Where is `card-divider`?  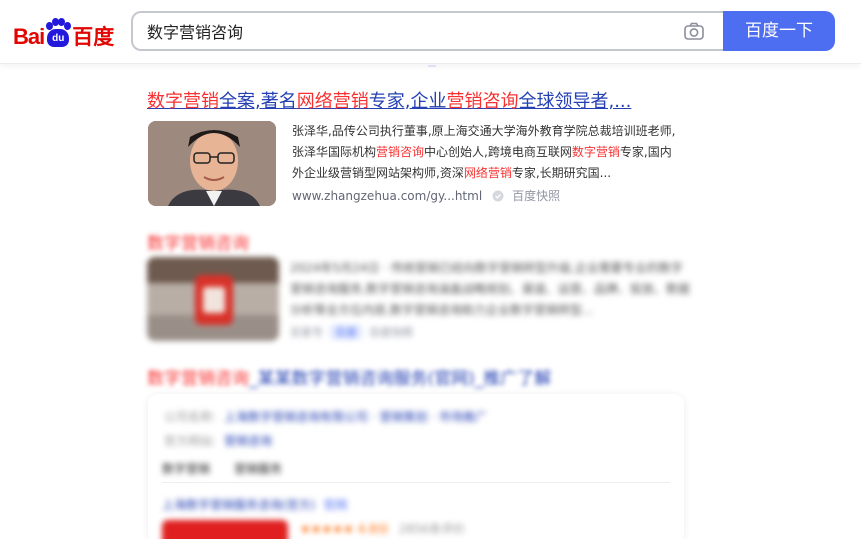
card-divider is located at coordinates (416, 482).